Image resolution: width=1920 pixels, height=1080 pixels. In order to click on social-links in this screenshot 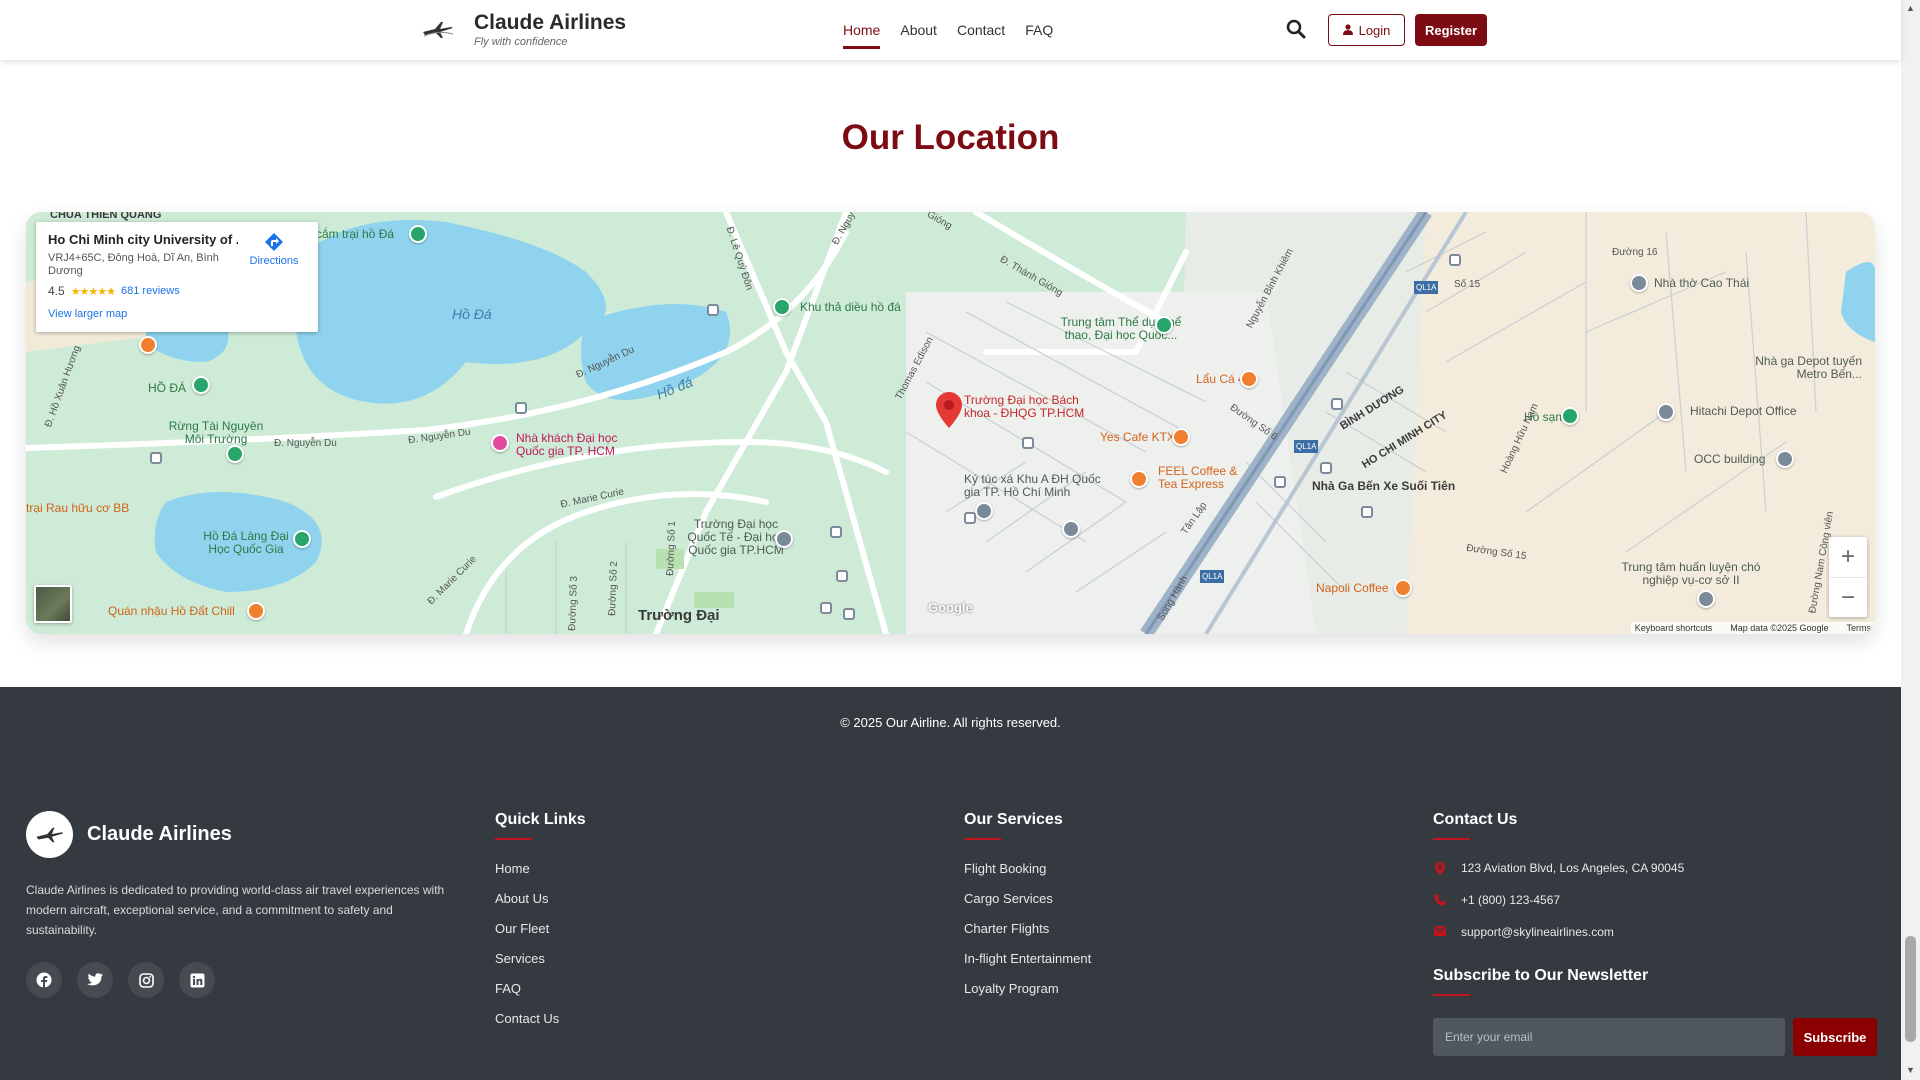, I will do `click(244, 980)`.